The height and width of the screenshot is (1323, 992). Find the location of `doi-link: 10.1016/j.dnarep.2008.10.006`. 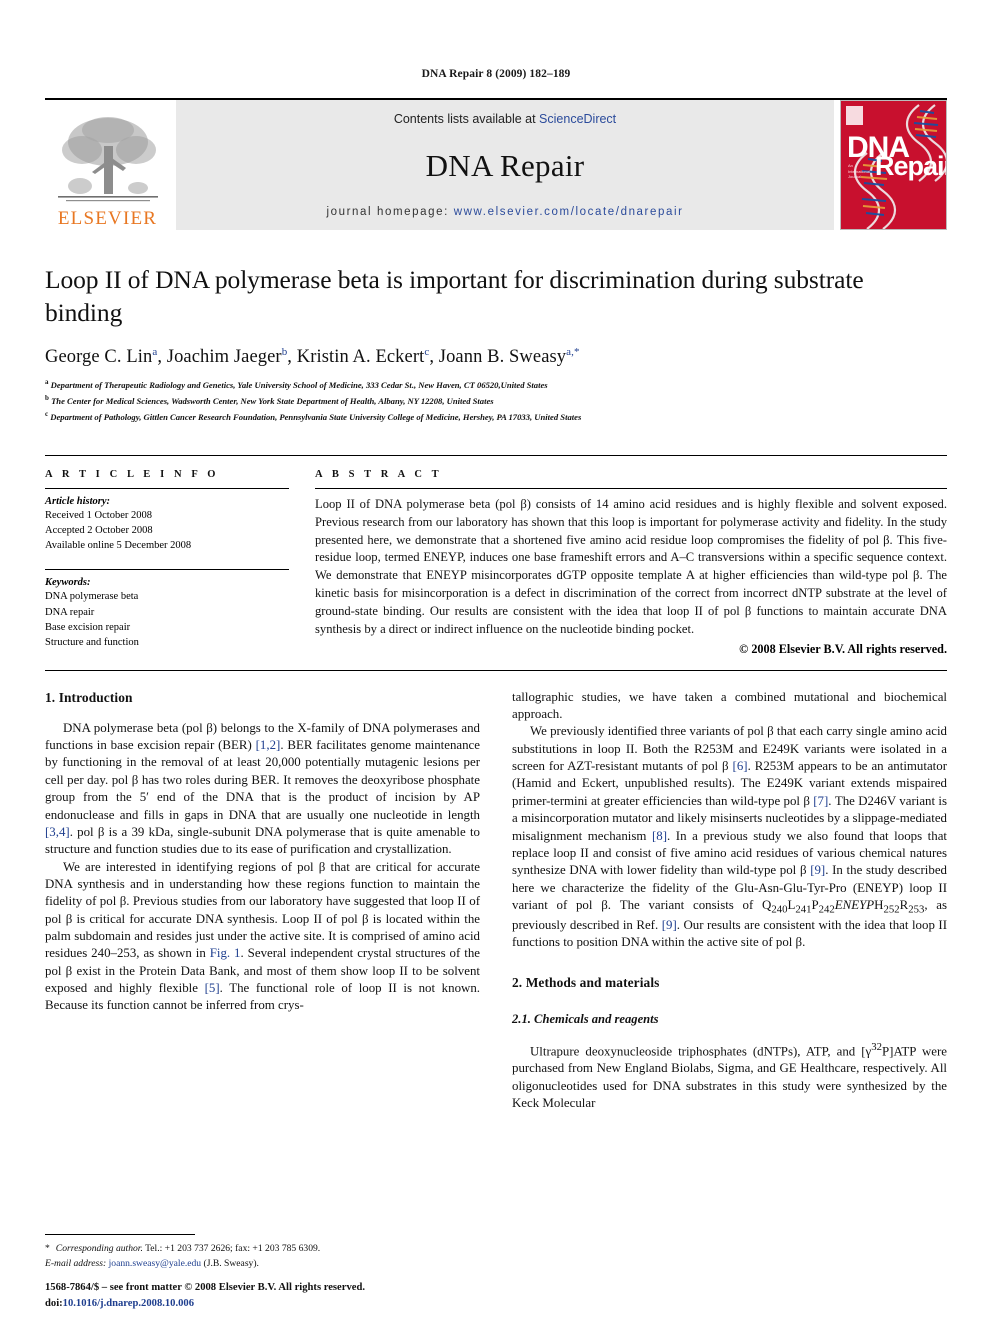

doi-link: 10.1016/j.dnarep.2008.10.006 is located at coordinates (128, 1303).